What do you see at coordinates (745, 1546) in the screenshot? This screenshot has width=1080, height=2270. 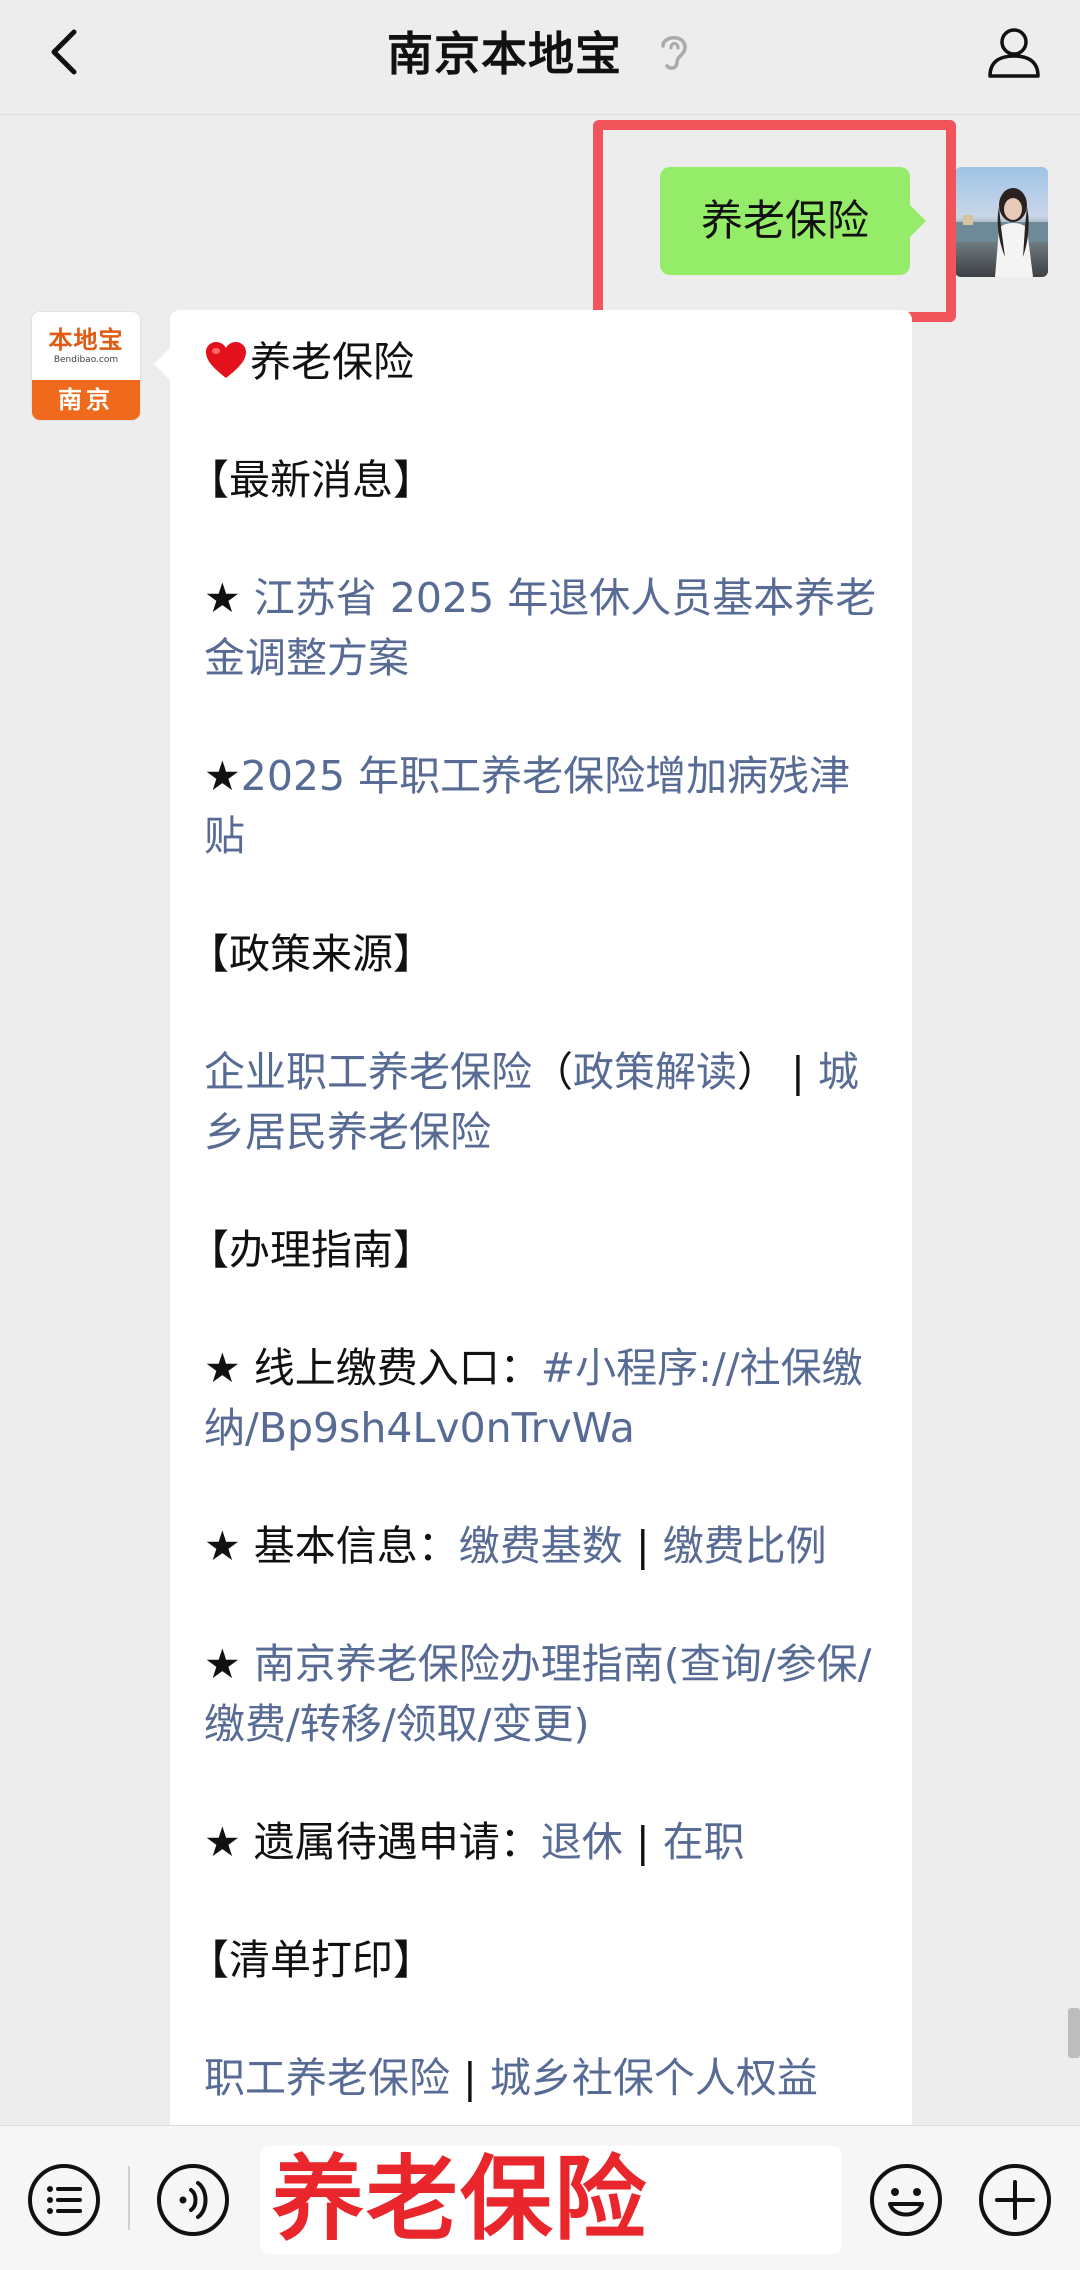 I see `contribution-ratio-link: 缴费比例` at bounding box center [745, 1546].